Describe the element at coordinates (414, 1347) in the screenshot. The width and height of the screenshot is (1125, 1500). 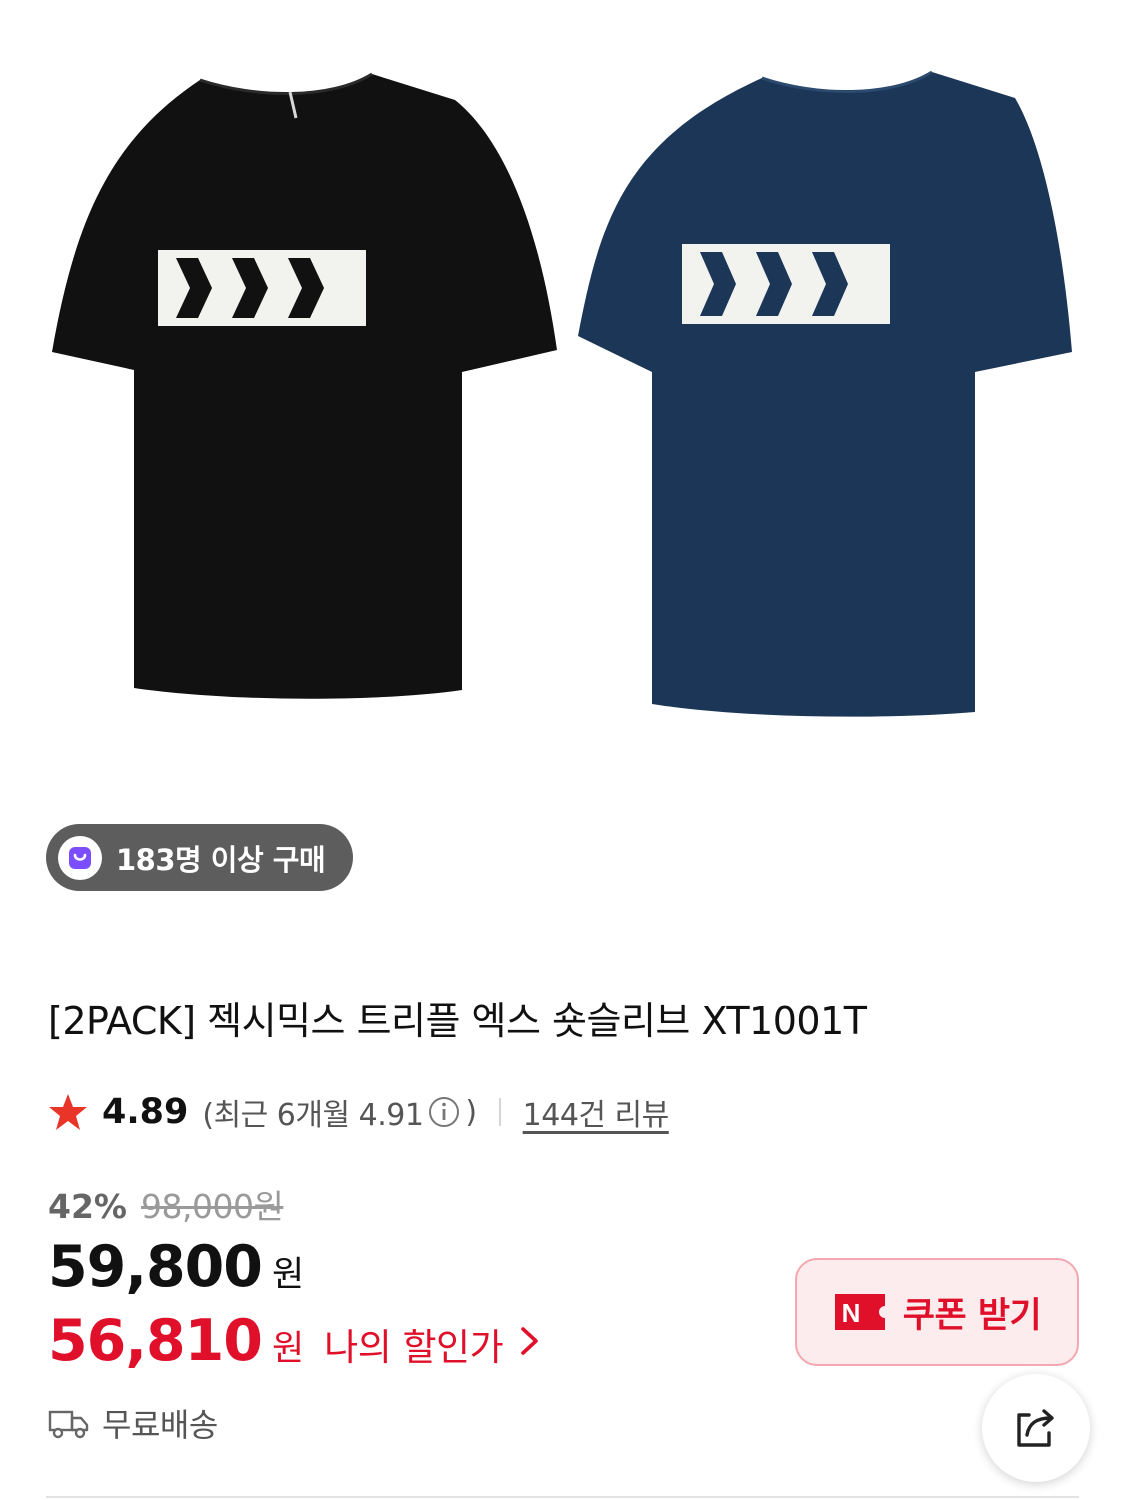
I see `my-discount-label: 나의 할인가` at that location.